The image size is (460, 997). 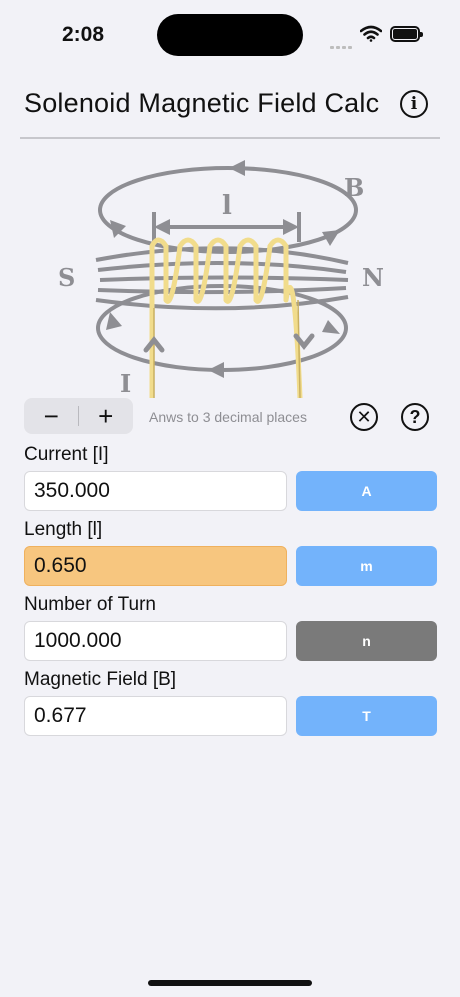 I want to click on current-input: 350.000, so click(x=155, y=491).